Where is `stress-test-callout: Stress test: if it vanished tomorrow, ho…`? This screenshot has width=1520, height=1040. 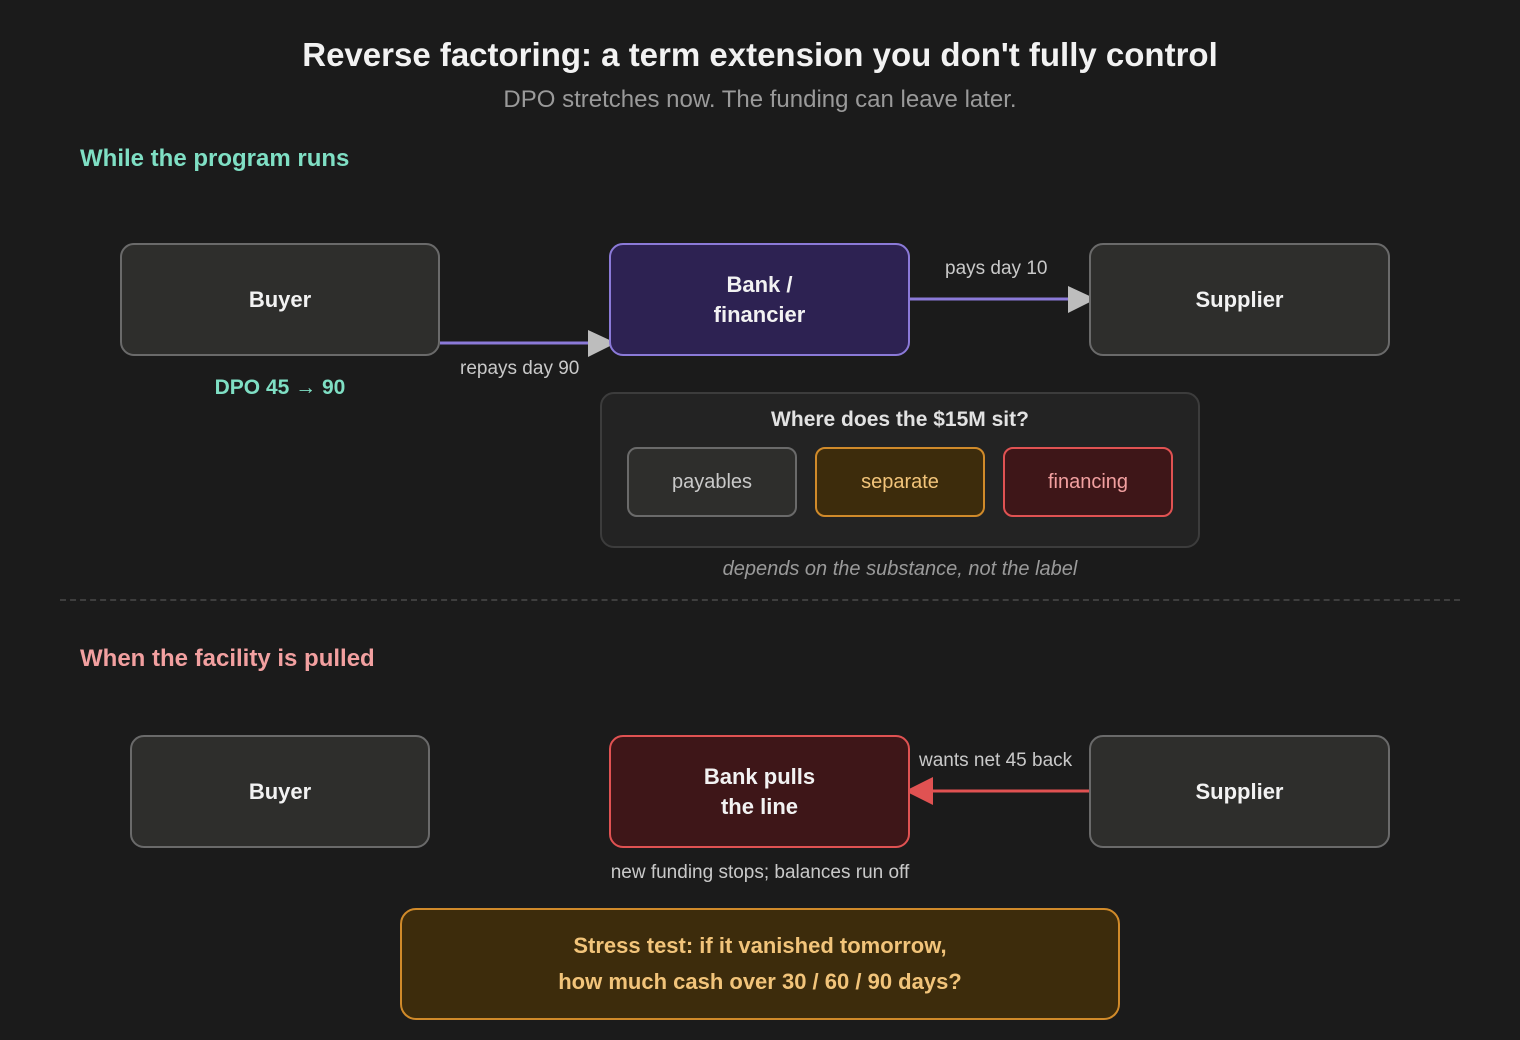
stress-test-callout: Stress test: if it vanished tomorrow, ho… is located at coordinates (760, 964).